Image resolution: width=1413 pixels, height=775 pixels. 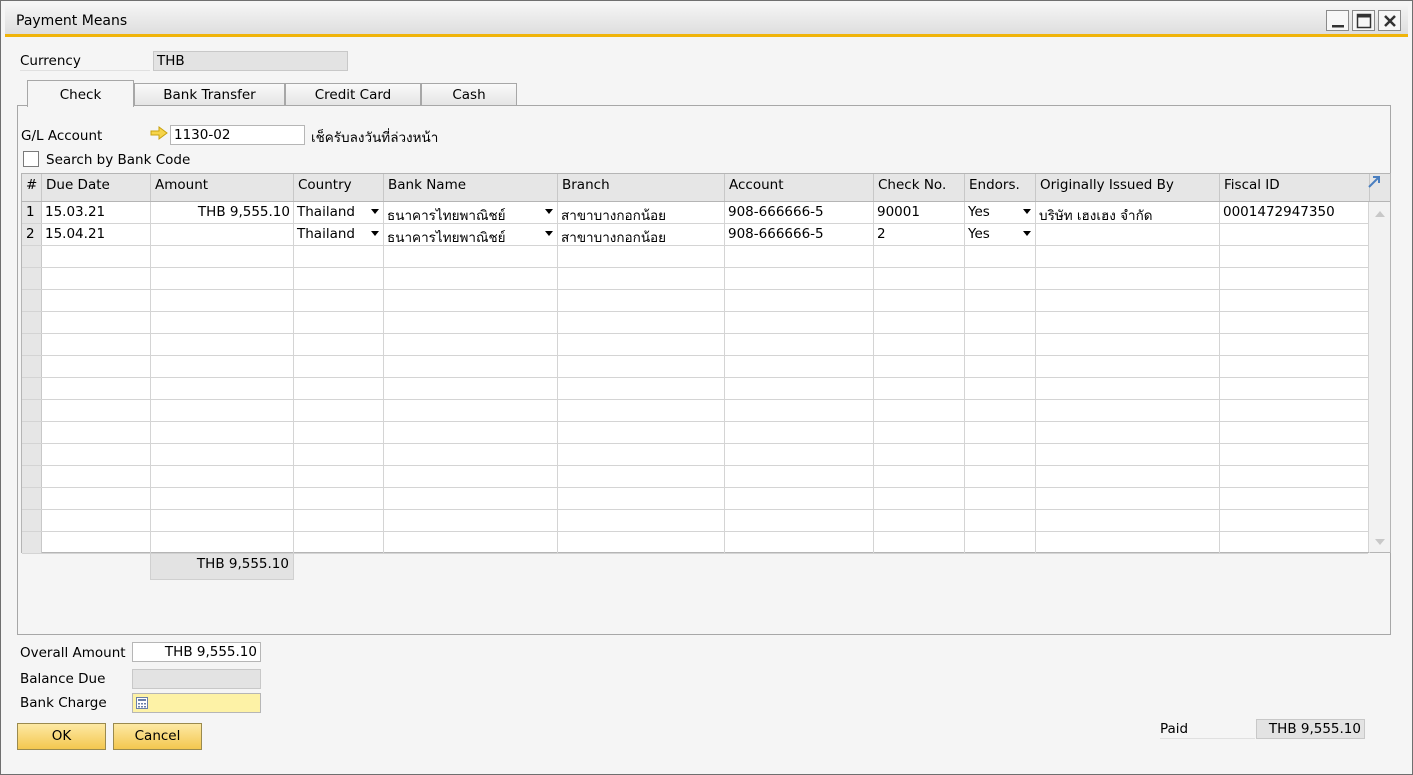 I want to click on link-arrow-icon, so click(x=159, y=133).